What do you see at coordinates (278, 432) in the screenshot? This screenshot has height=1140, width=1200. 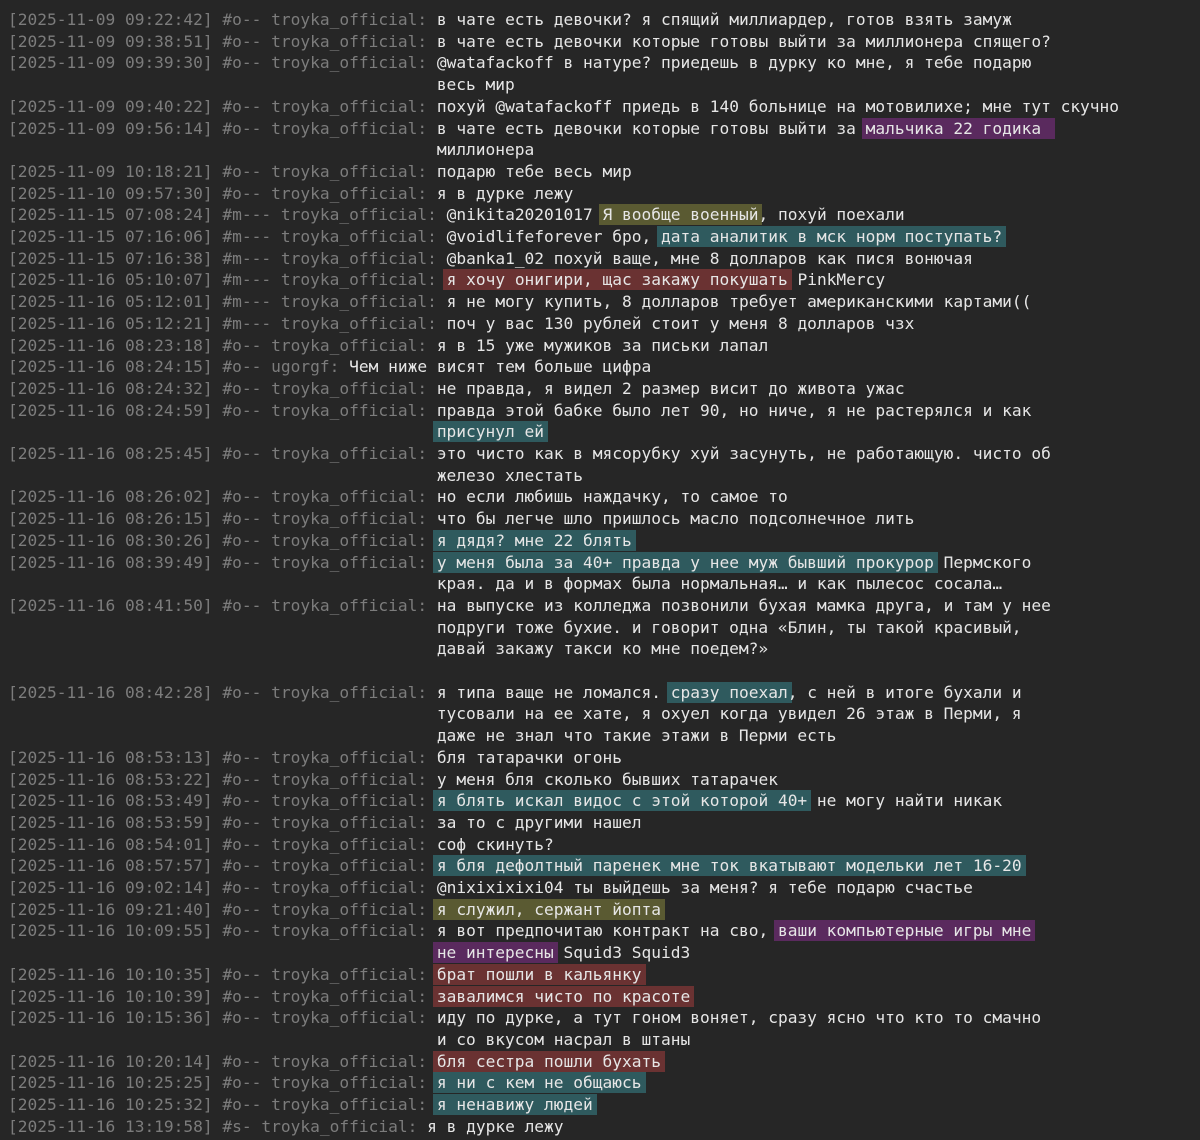 I see `log-line: присунул ей` at bounding box center [278, 432].